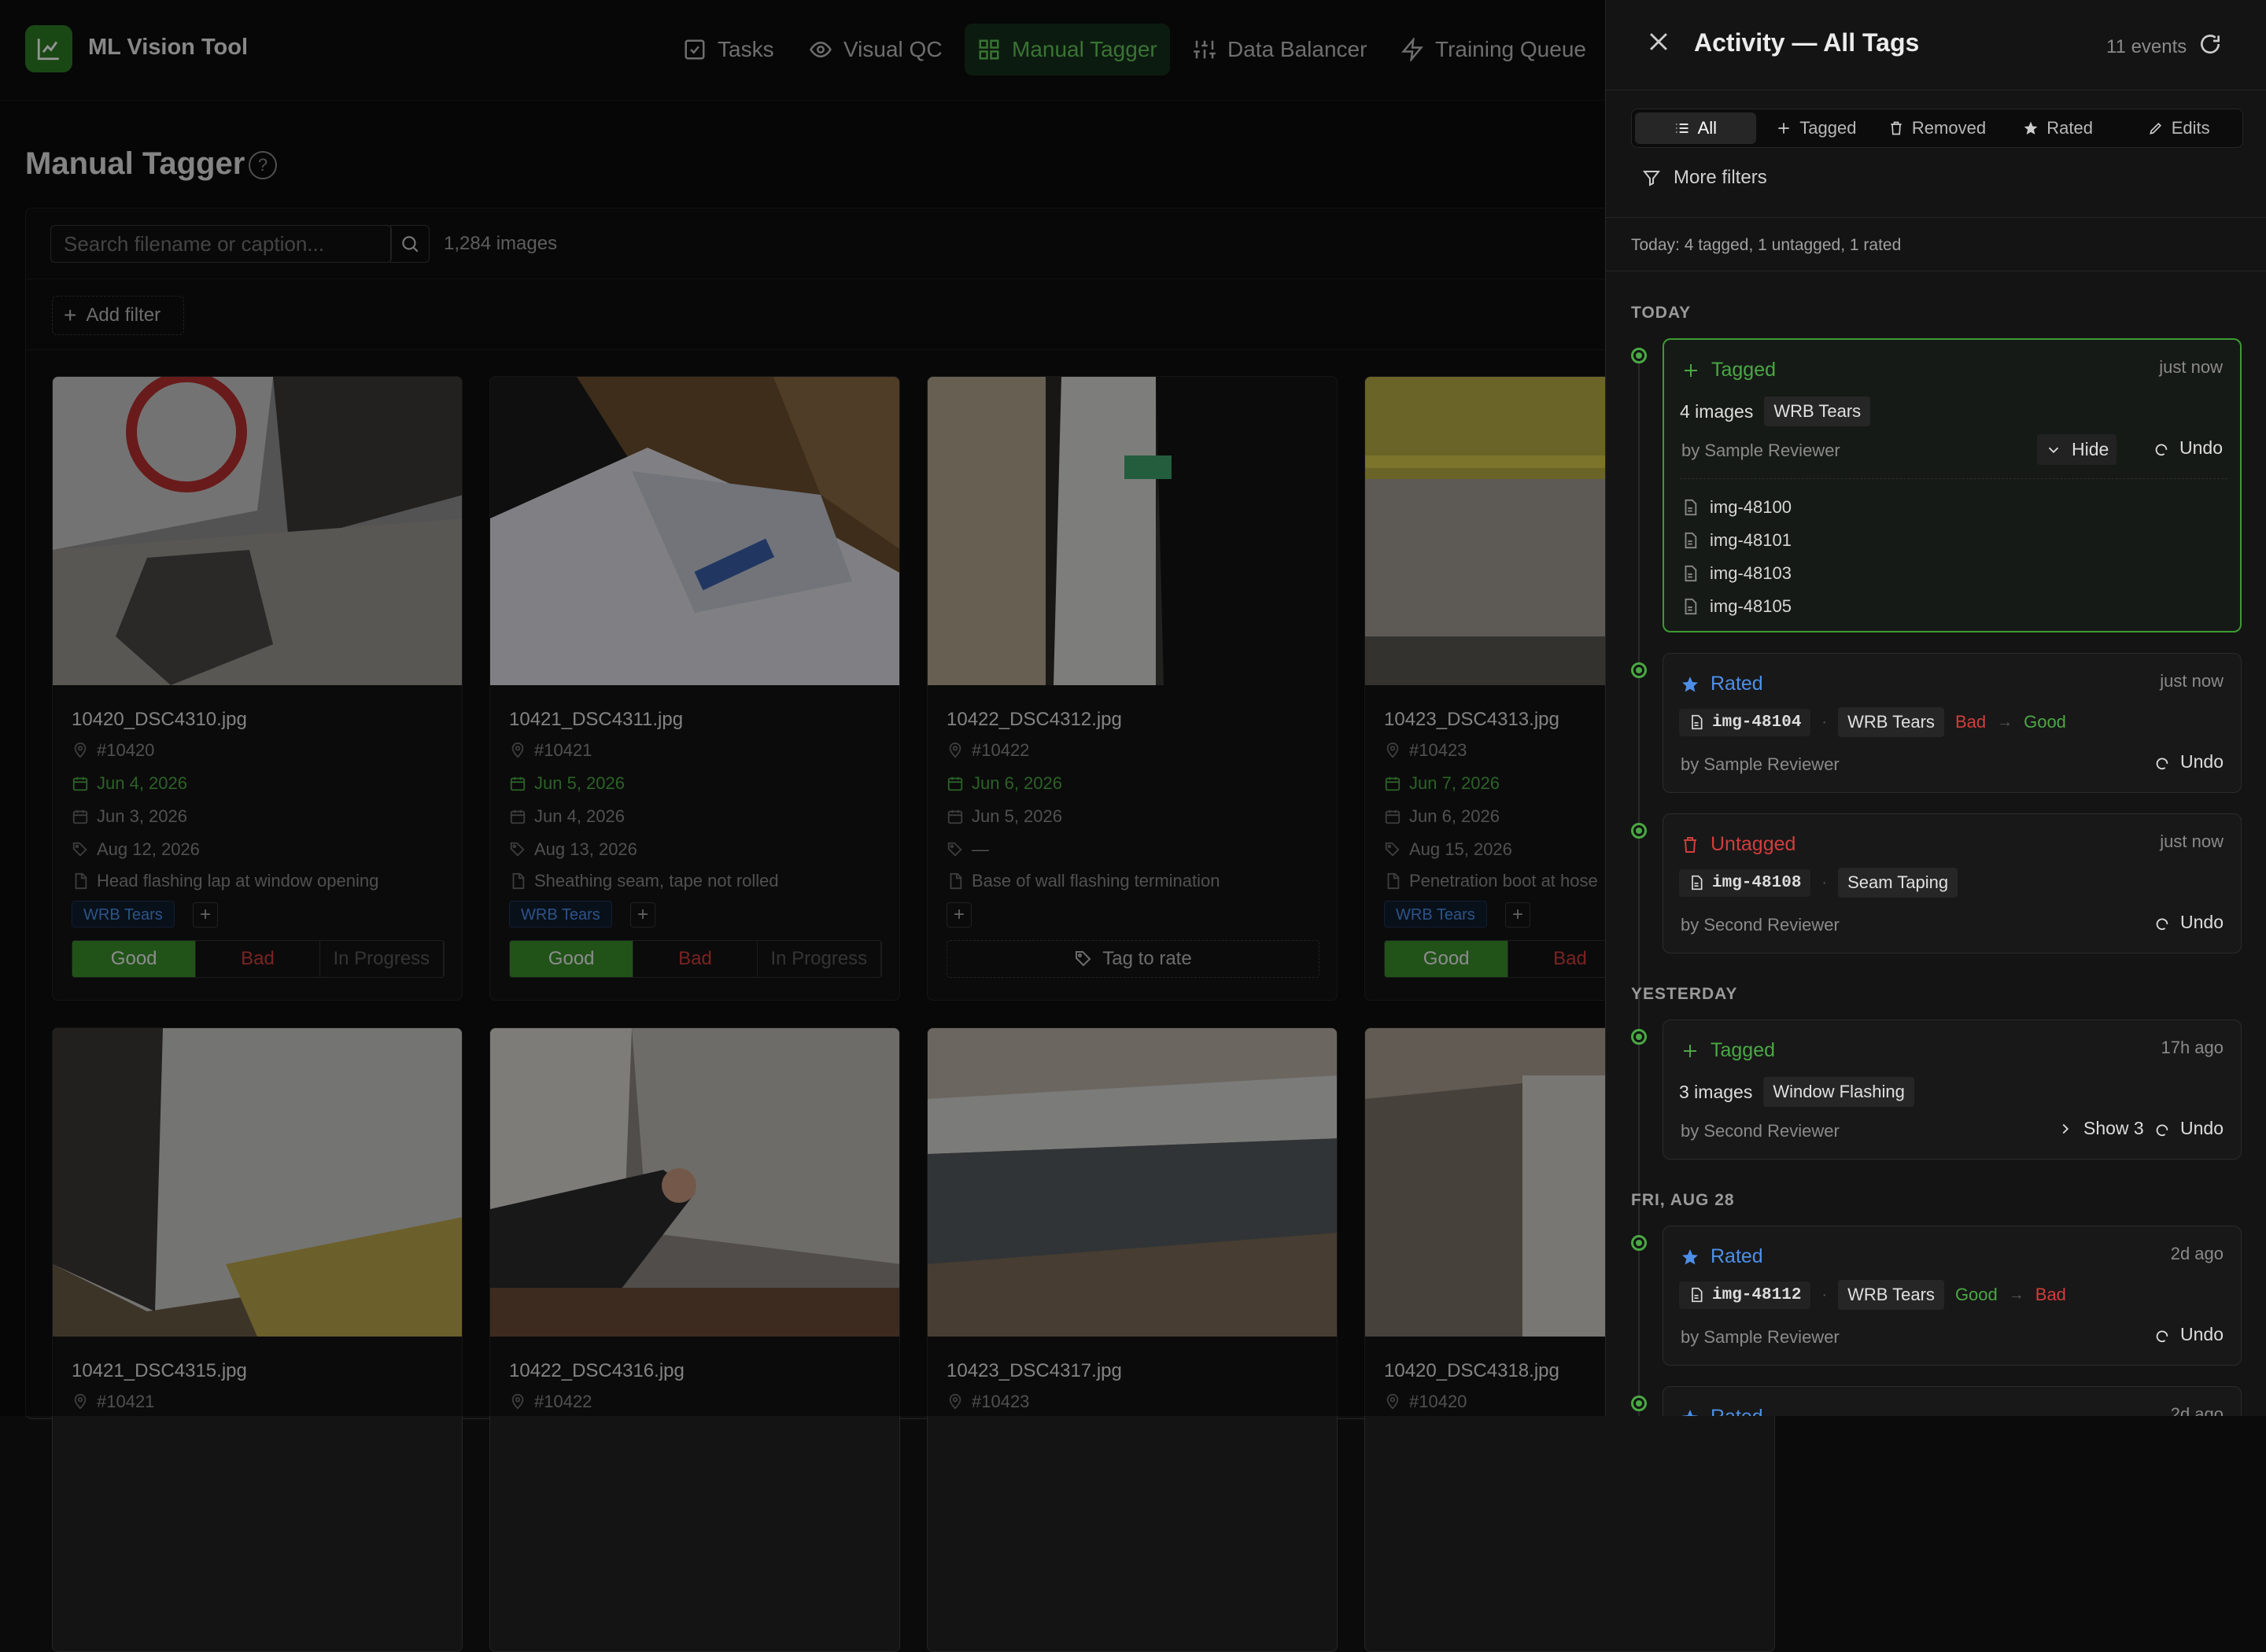  Describe the element at coordinates (1471, 719) in the screenshot. I see `card-filename: 10423_DSC4313.jpg` at that location.